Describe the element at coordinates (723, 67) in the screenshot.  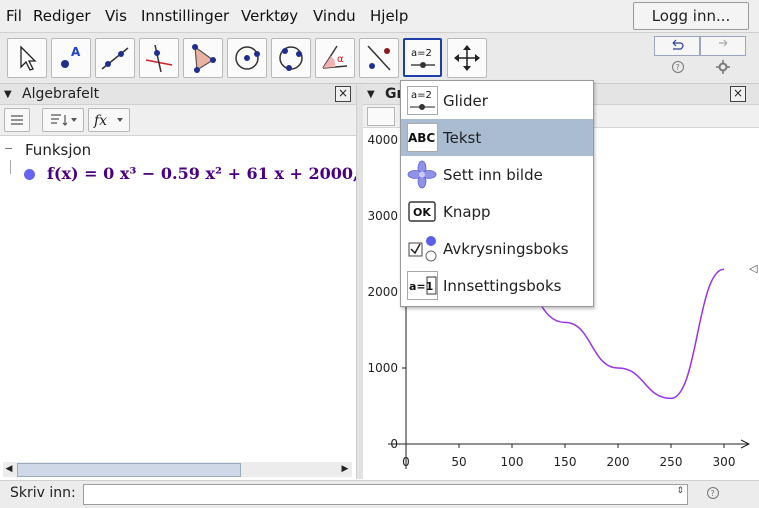
I see `gear-icon` at that location.